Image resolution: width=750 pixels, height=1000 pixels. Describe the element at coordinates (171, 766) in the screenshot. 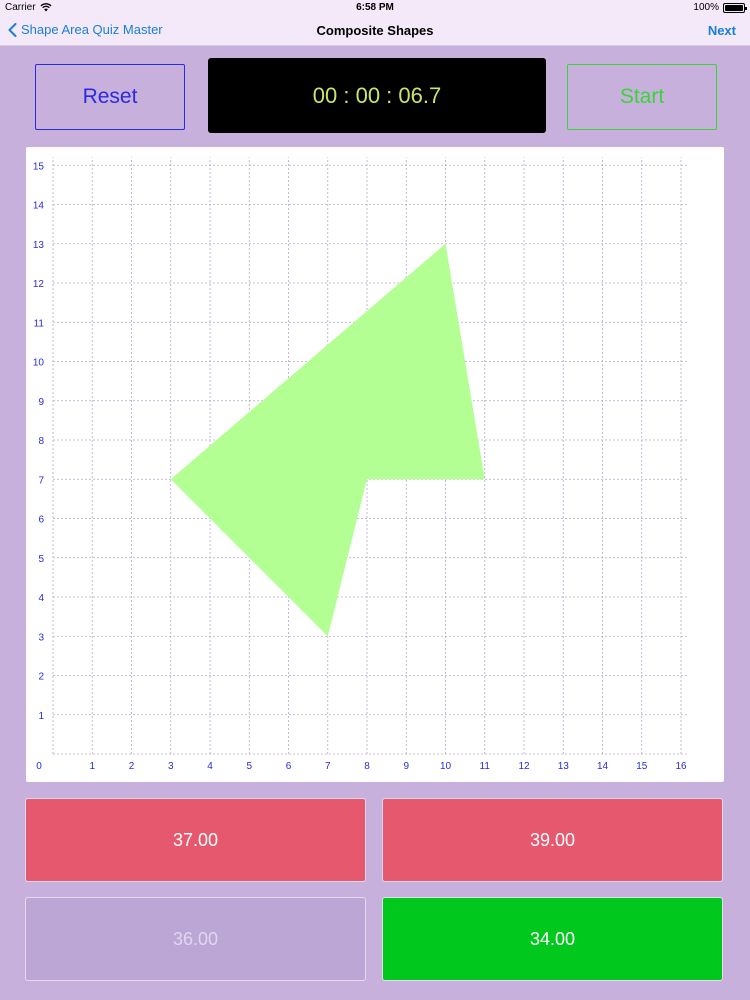

I see `x-tick-label: 3` at that location.